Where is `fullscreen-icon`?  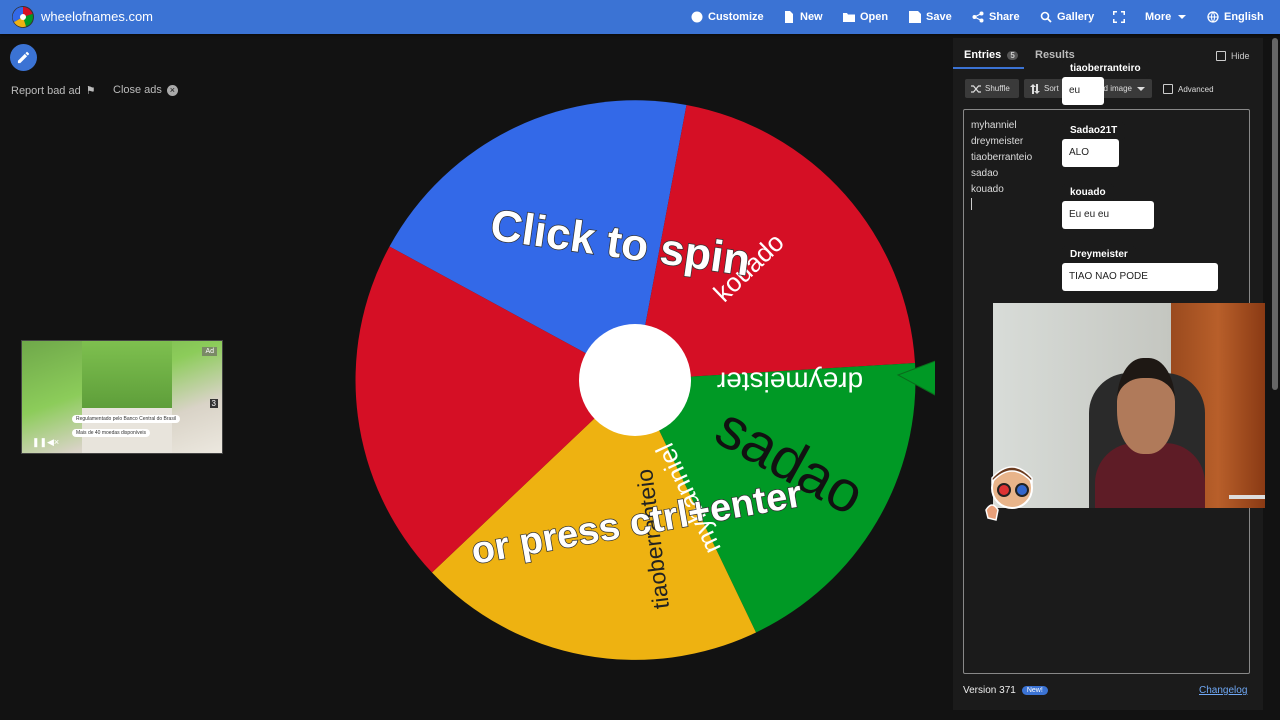
fullscreen-icon is located at coordinates (1119, 17).